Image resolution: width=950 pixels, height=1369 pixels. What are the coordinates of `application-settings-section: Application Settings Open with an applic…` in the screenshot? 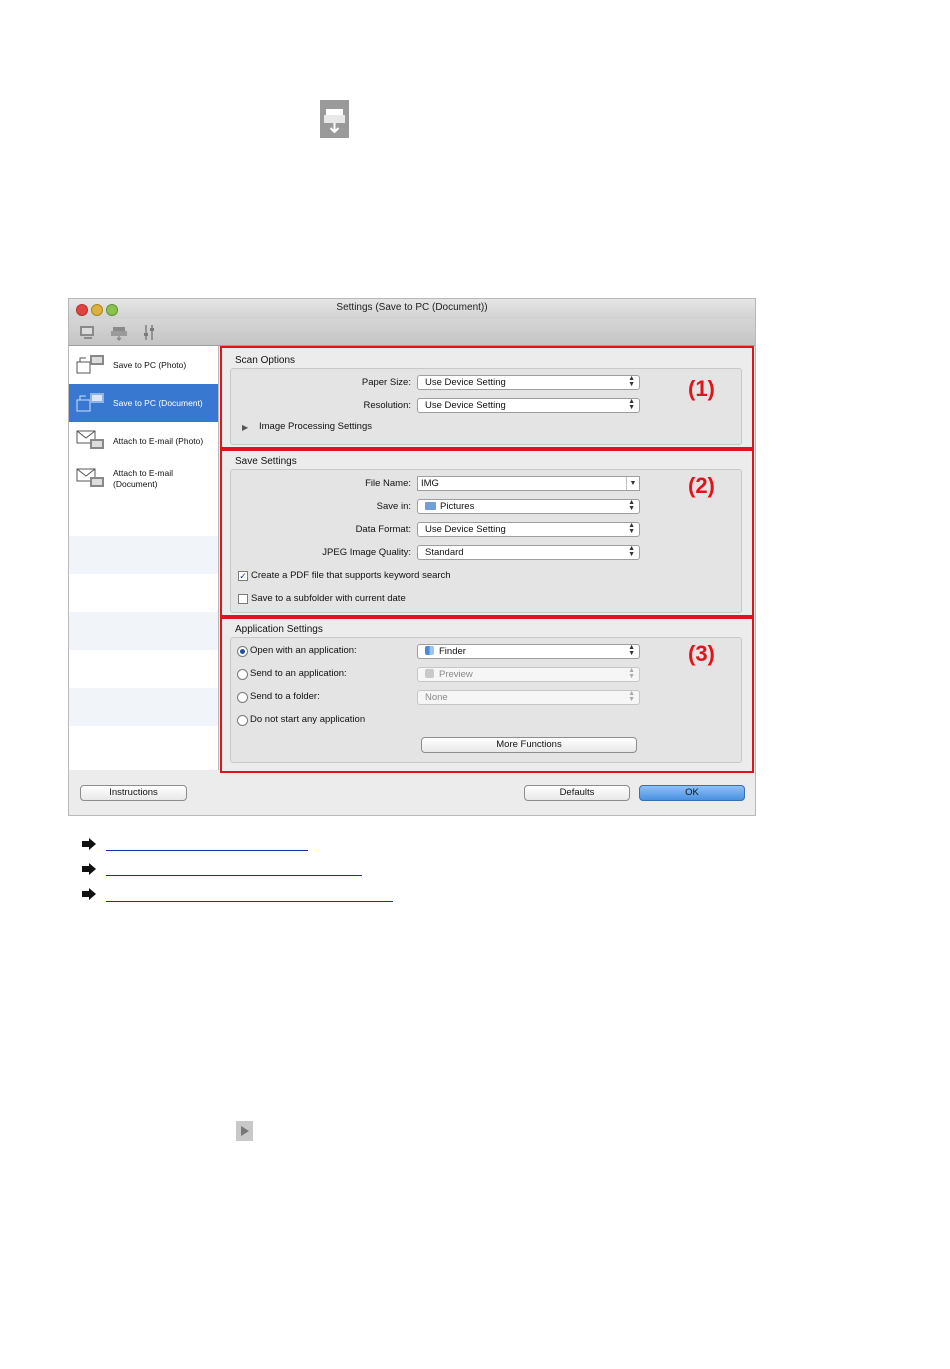 It's located at (487, 695).